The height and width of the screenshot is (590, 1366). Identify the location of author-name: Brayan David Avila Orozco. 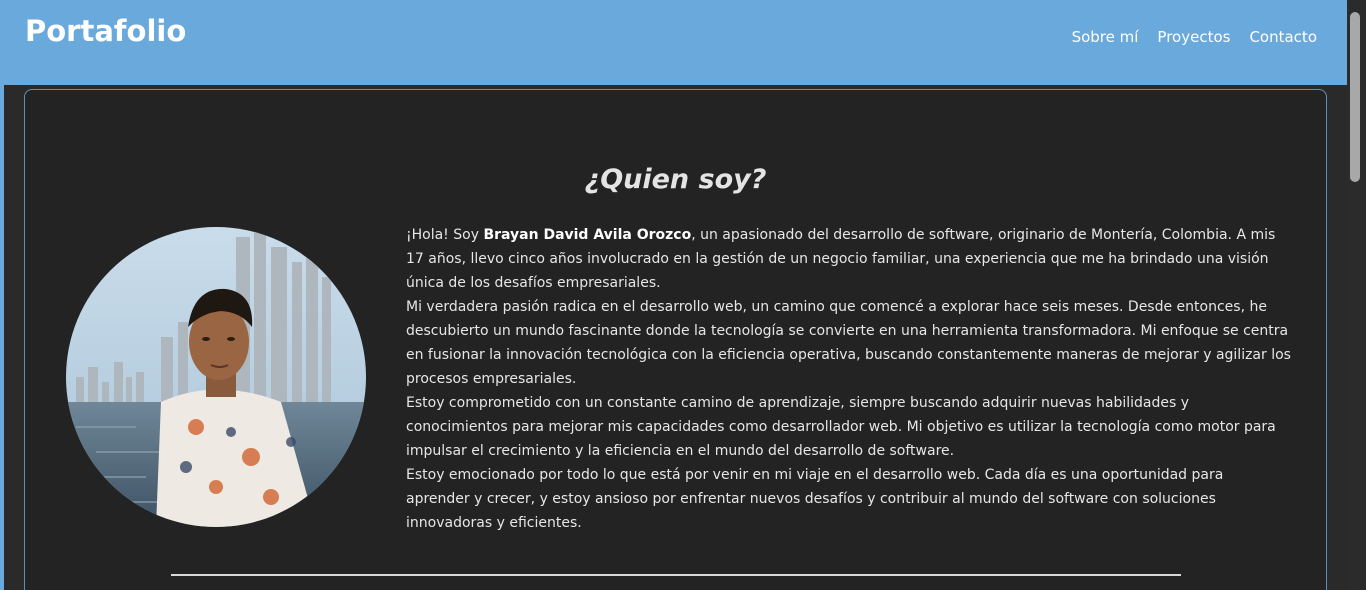
(587, 235).